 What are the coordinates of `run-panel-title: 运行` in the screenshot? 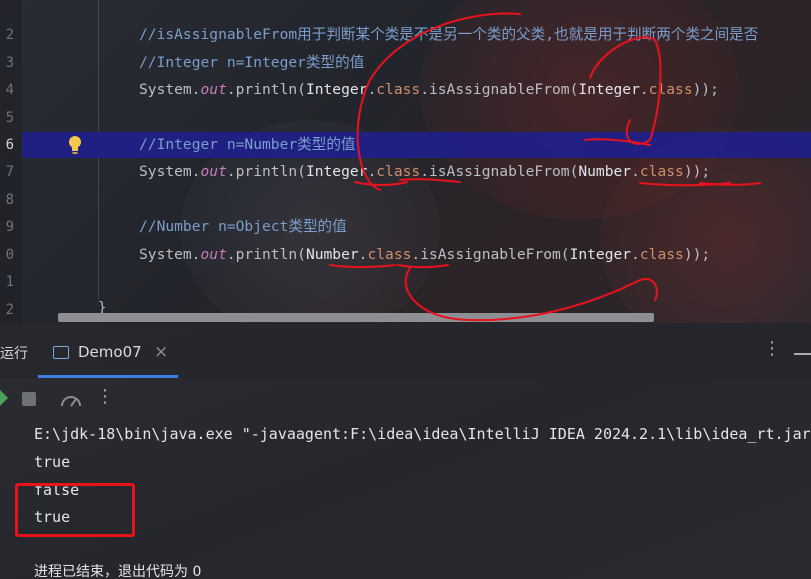 It's located at (14, 353).